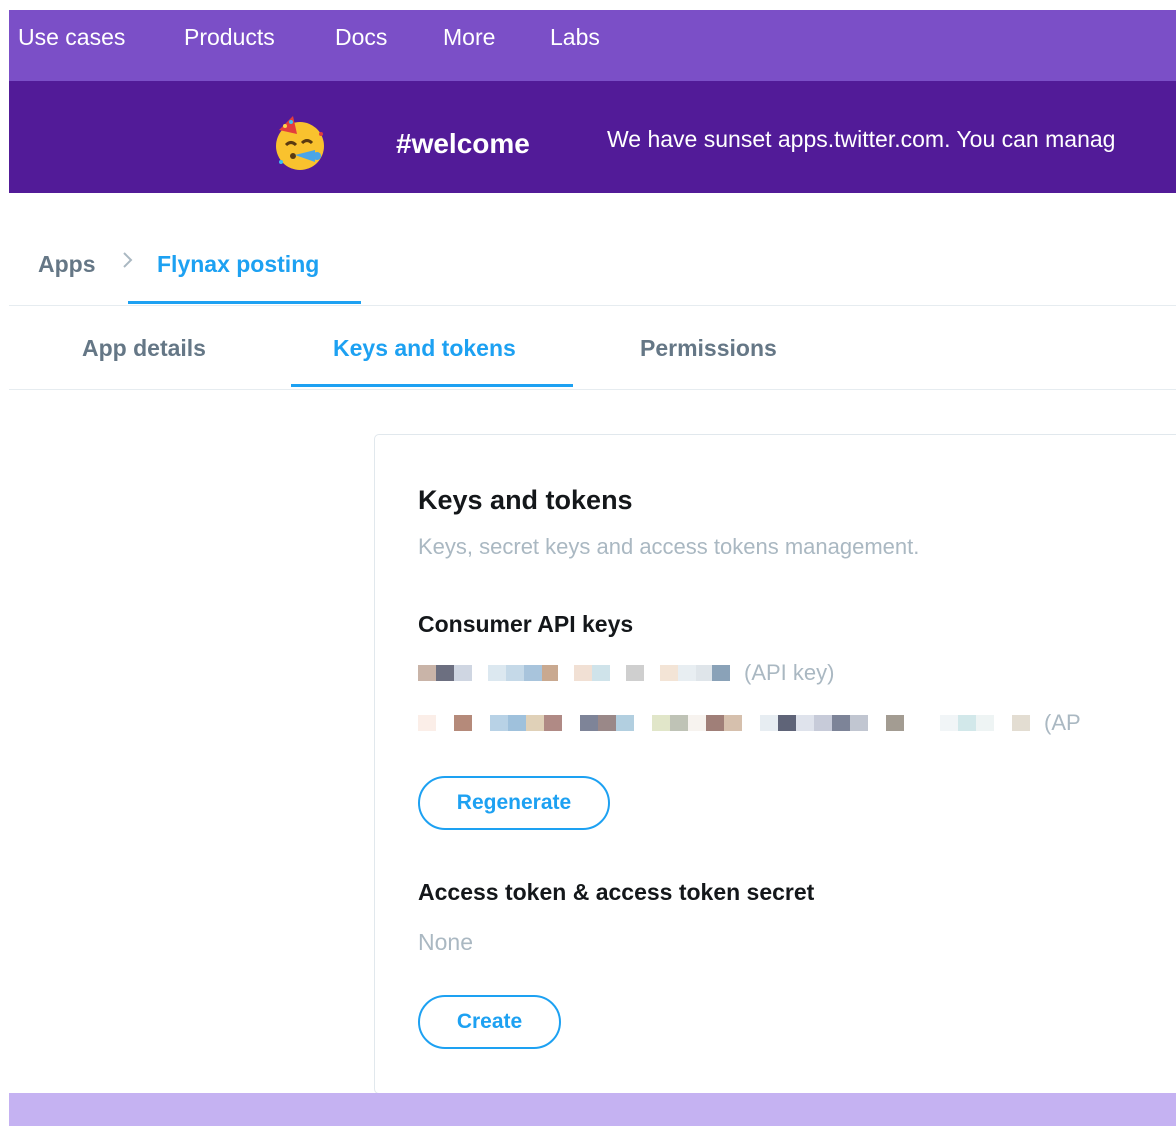  I want to click on party-face-icon, so click(300, 143).